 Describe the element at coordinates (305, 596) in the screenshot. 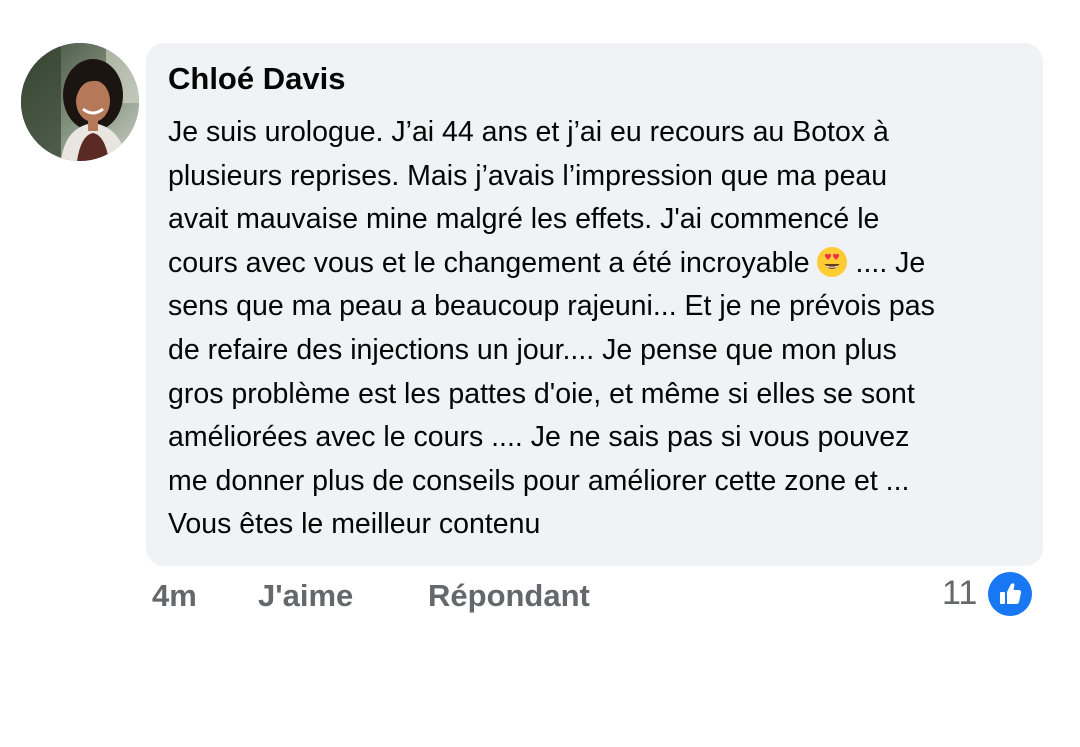

I see `like-button: J'aime` at that location.